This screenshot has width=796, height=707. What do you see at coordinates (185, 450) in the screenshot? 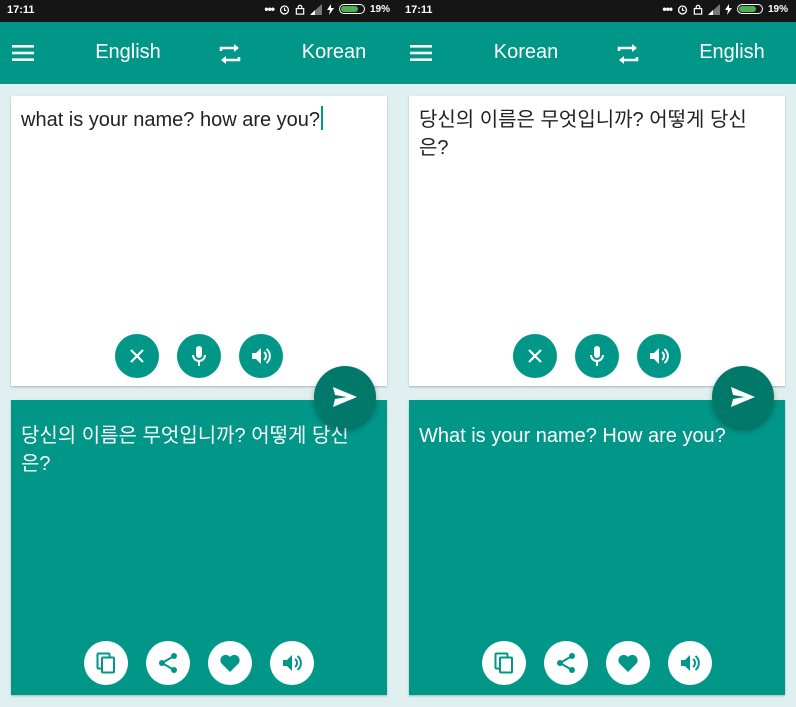
I see `translated-text: 당신의 이름은 무엇입니까? 어떻게 당신은?` at bounding box center [185, 450].